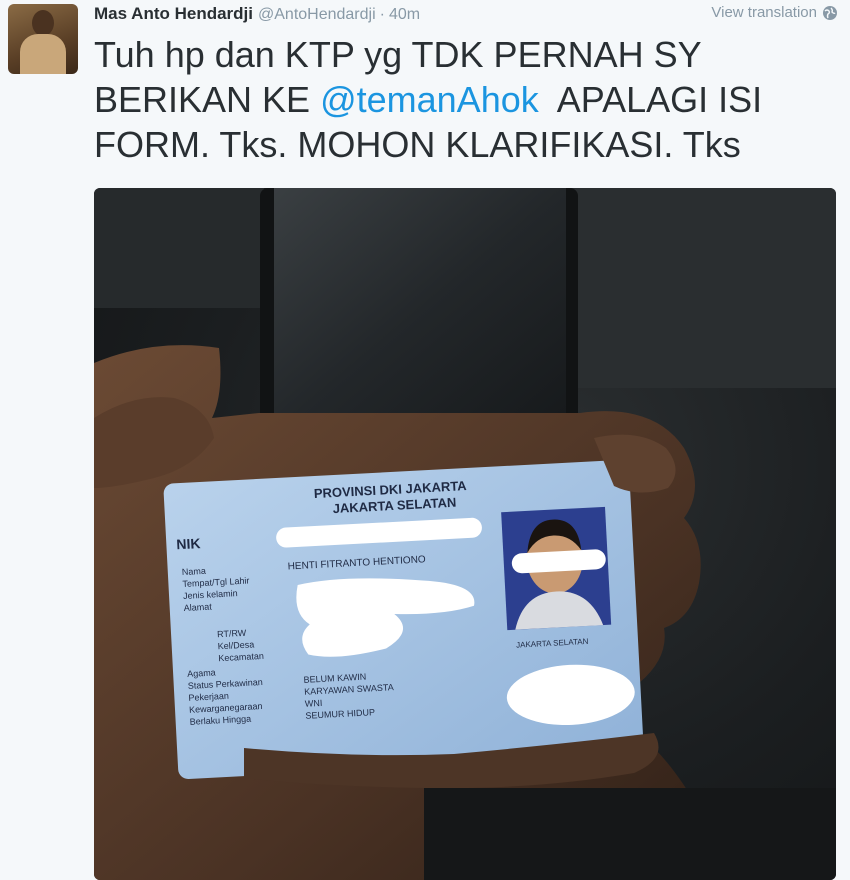 This screenshot has width=850, height=880. Describe the element at coordinates (404, 15) in the screenshot. I see `tweet-timestamp: 40m` at that location.